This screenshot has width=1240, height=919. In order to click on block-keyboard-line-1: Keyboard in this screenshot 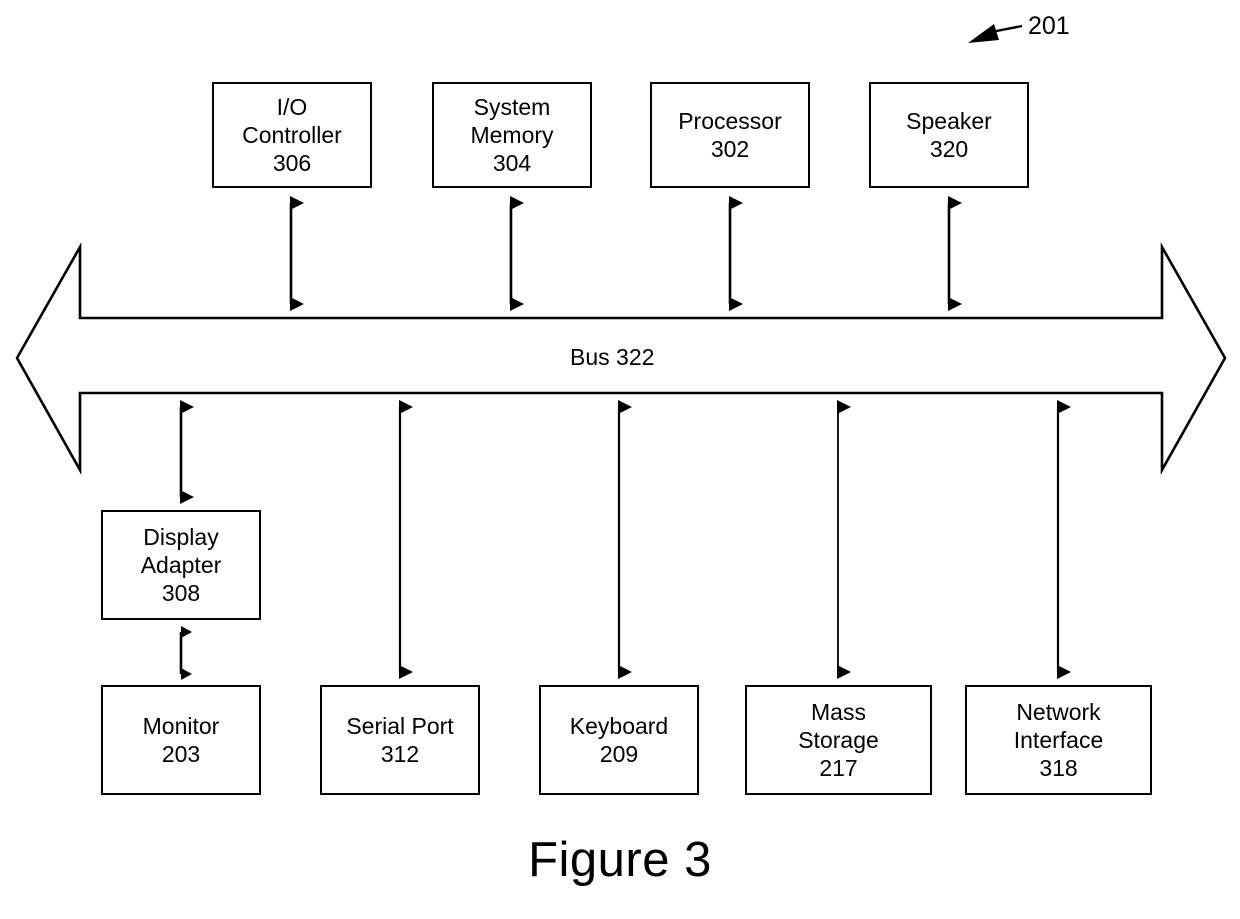, I will do `click(619, 725)`.